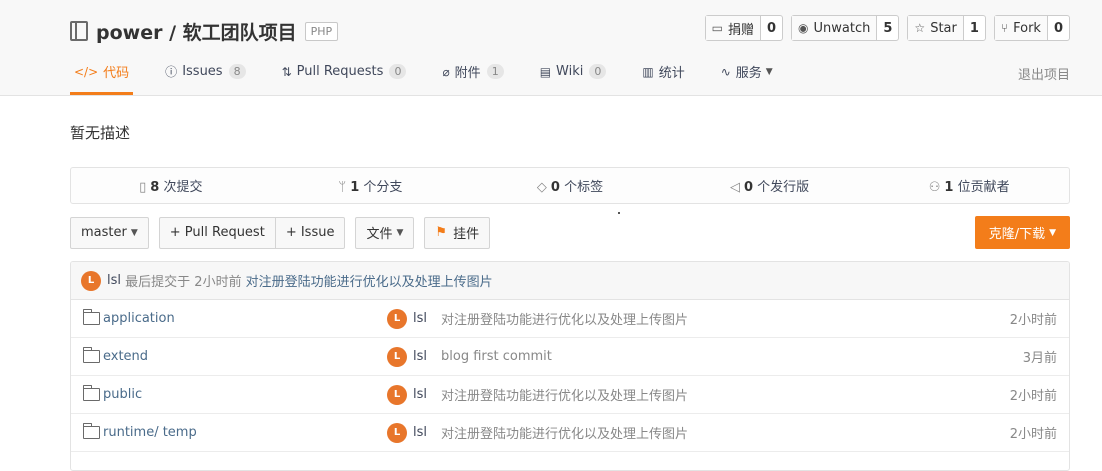 The width and height of the screenshot is (1102, 471). What do you see at coordinates (150, 432) in the screenshot?
I see `file-name-link: runtime/ temp` at bounding box center [150, 432].